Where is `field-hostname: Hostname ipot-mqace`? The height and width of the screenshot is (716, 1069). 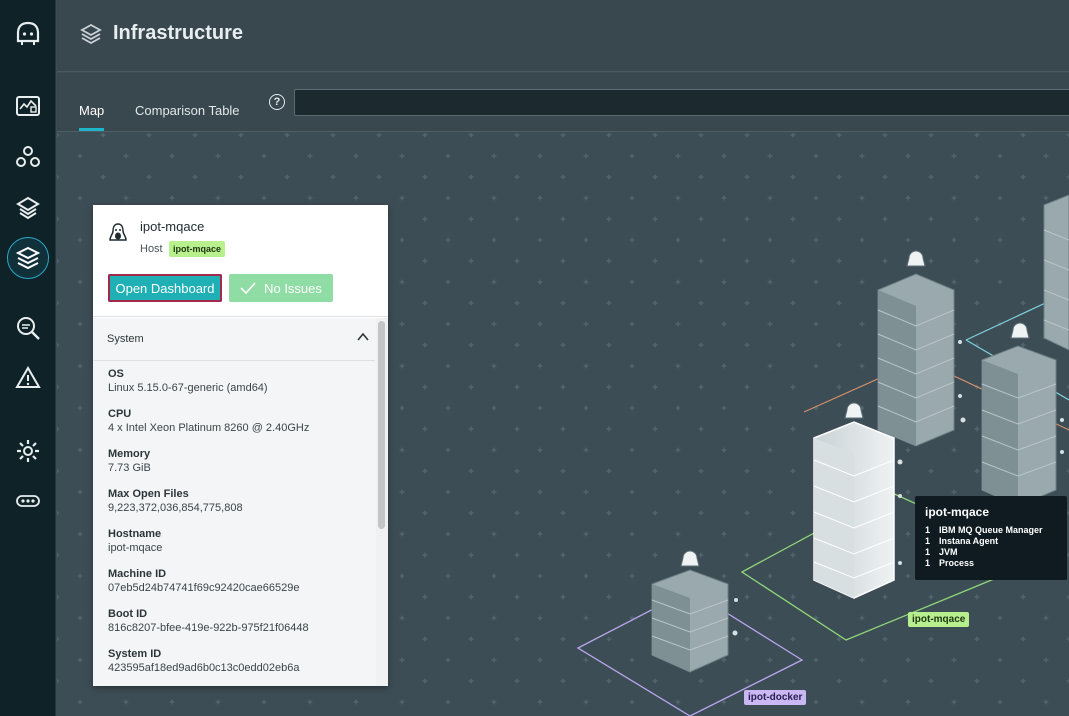 field-hostname: Hostname ipot-mqace is located at coordinates (234, 542).